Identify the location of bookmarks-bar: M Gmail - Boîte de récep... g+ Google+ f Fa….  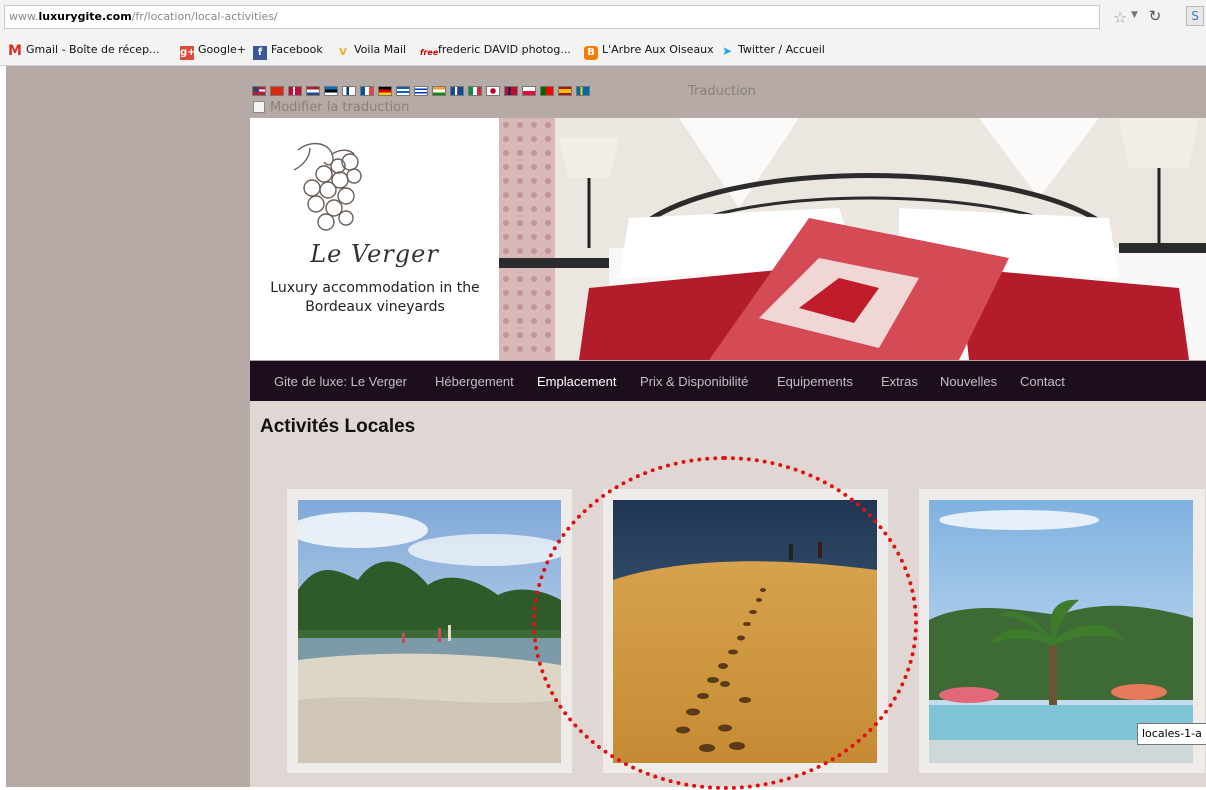
(603, 50).